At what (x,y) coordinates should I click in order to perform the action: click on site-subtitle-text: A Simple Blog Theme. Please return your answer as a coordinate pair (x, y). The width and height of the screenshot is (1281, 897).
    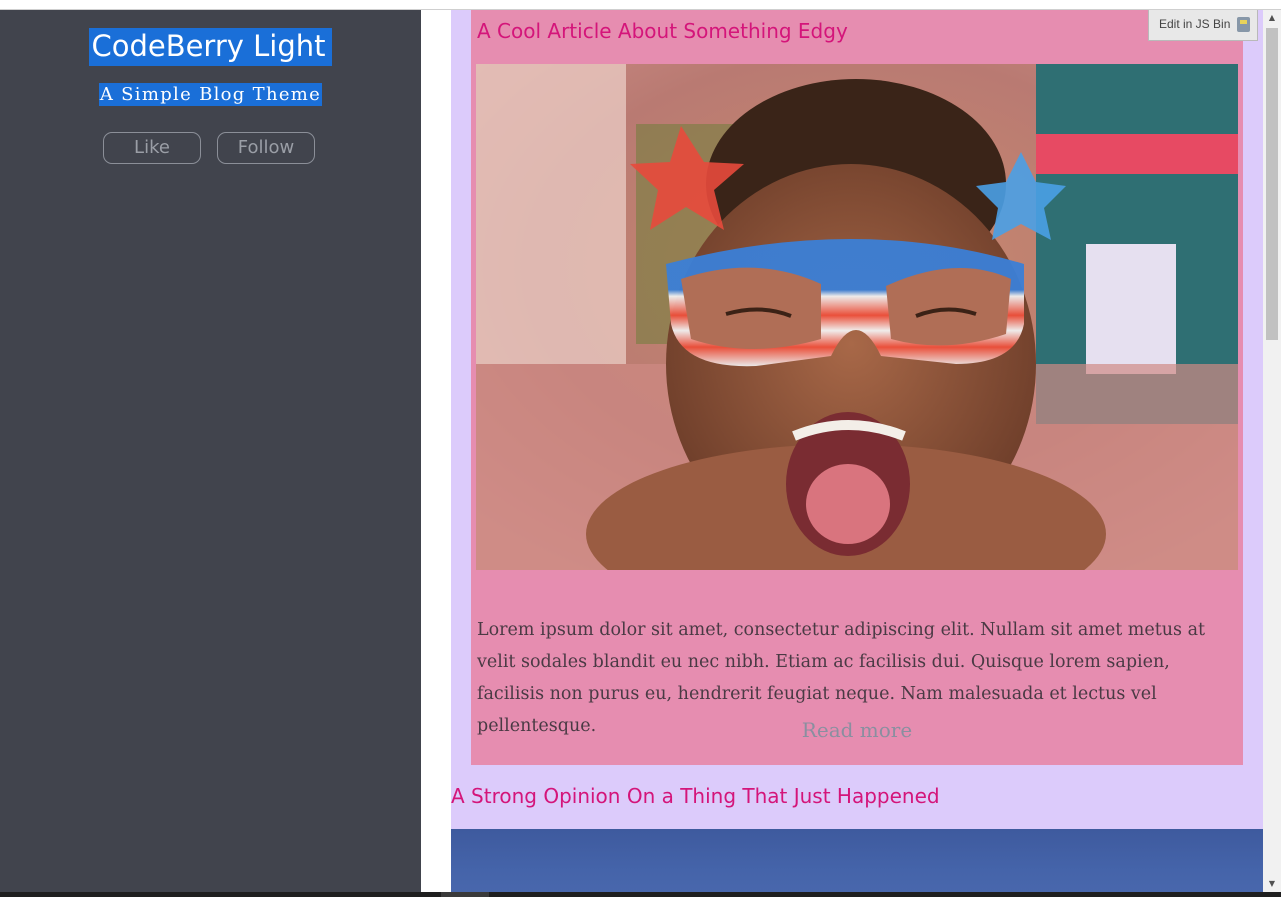
    Looking at the image, I should click on (210, 94).